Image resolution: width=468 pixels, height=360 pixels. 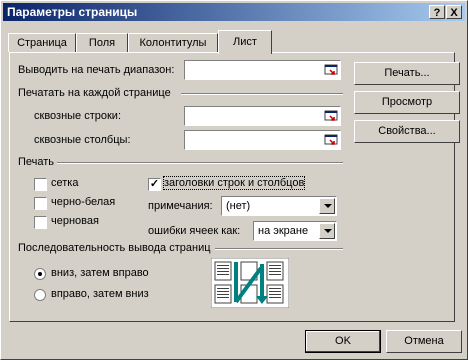 What do you see at coordinates (154, 184) in the screenshot?
I see `row-col-headings-checkbox: ✓` at bounding box center [154, 184].